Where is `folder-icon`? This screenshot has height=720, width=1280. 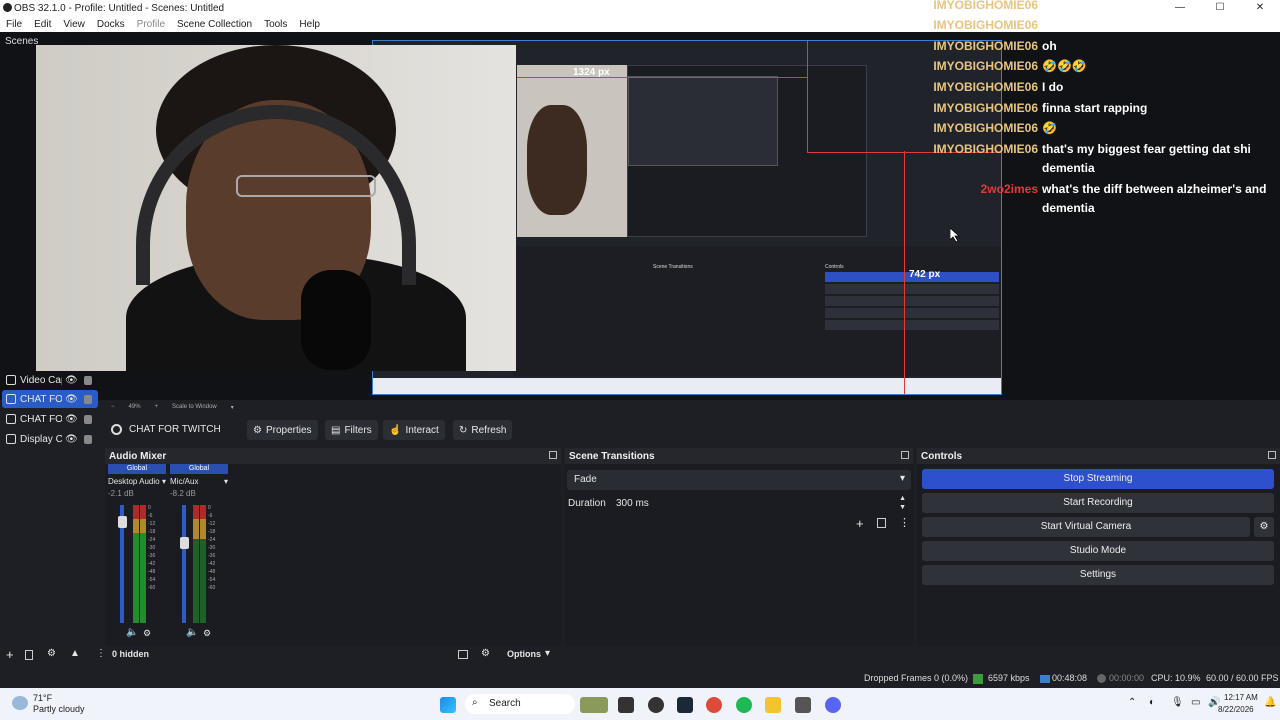 folder-icon is located at coordinates (773, 705).